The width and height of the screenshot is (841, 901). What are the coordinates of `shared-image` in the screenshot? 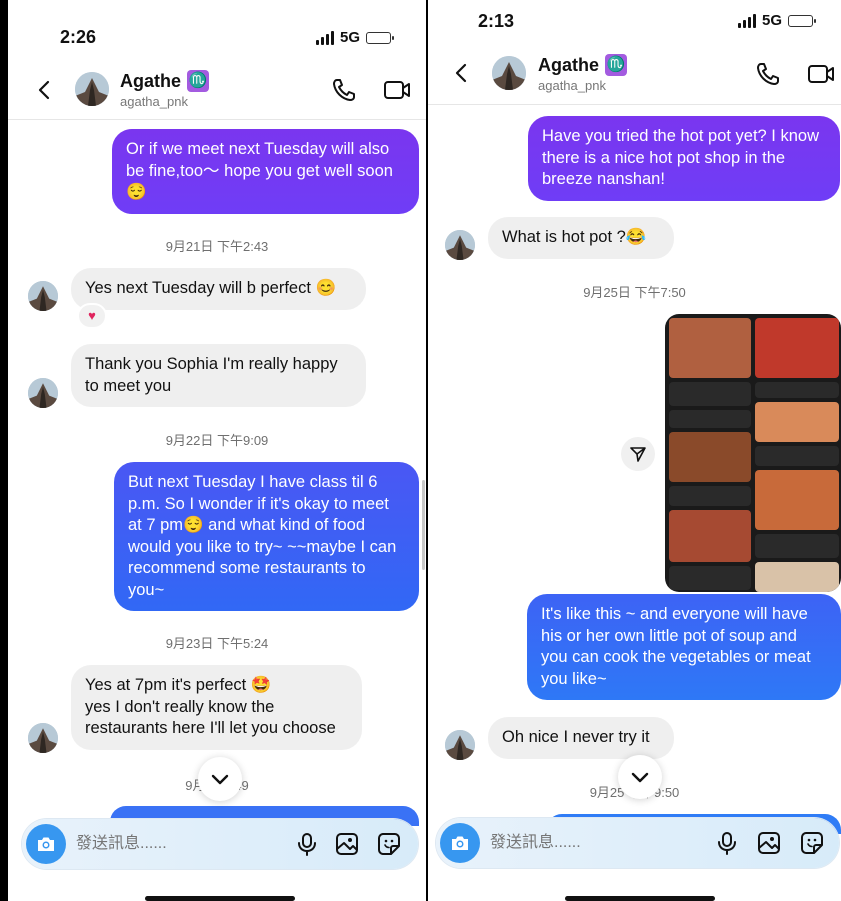 It's located at (753, 453).